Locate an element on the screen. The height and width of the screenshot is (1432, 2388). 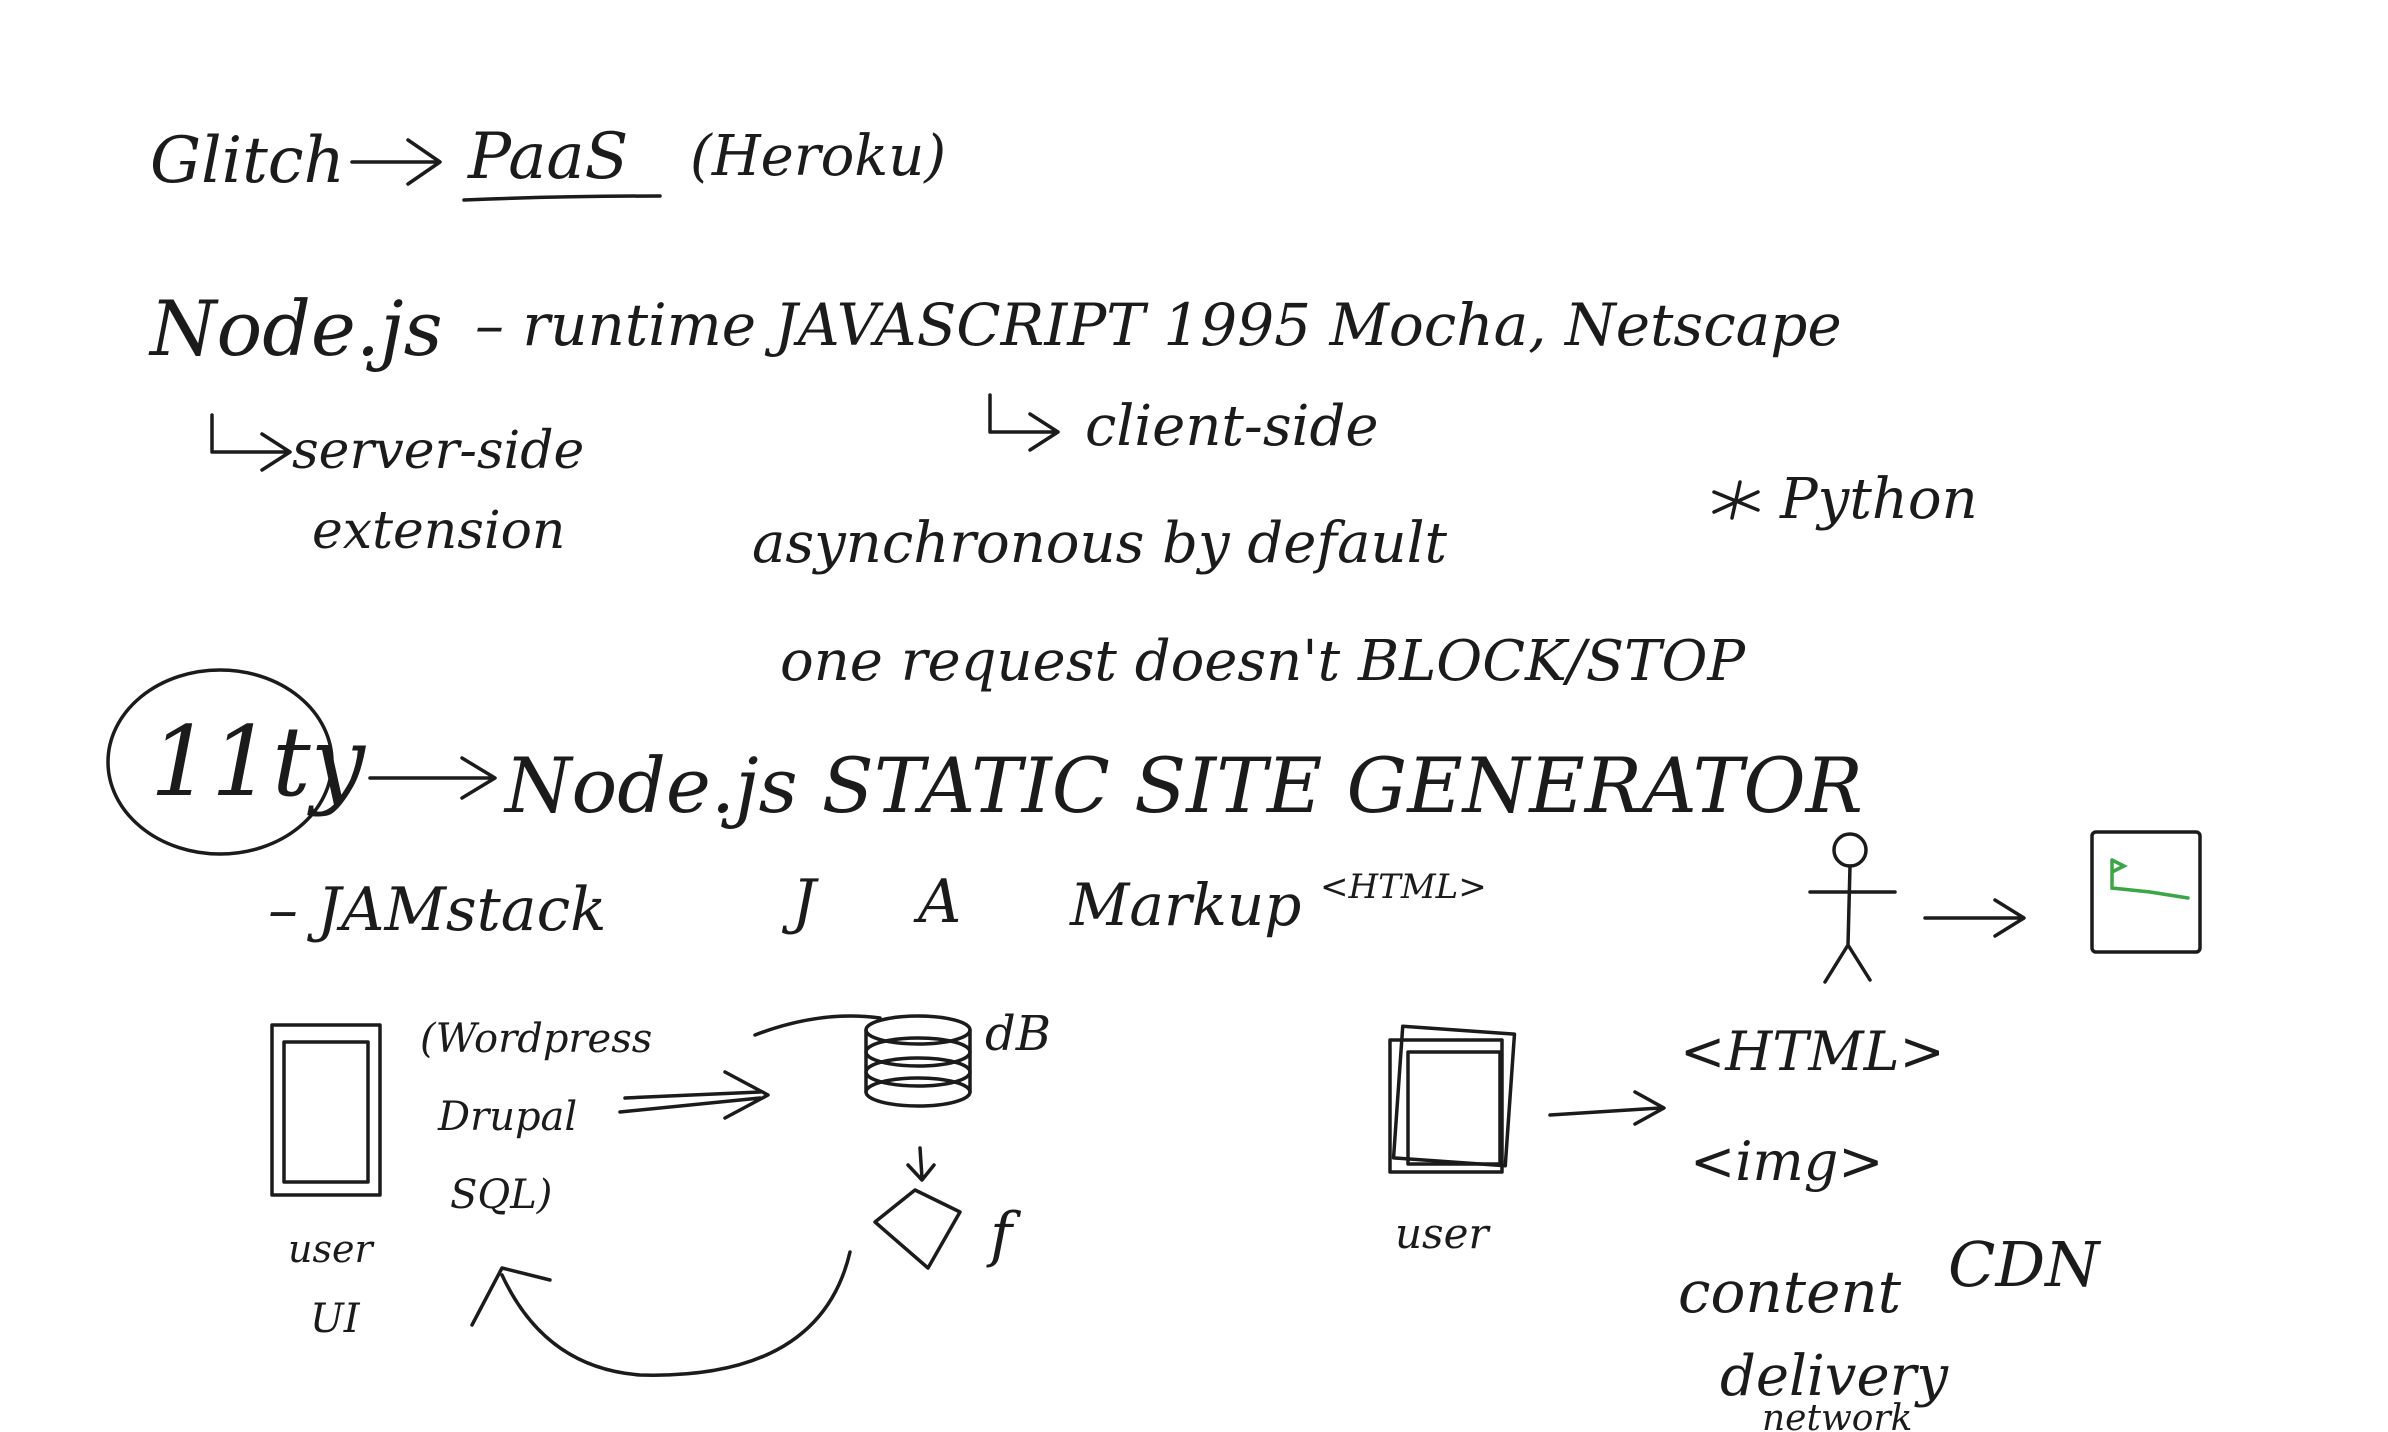
paas-text: PaaS is located at coordinates (547, 157).